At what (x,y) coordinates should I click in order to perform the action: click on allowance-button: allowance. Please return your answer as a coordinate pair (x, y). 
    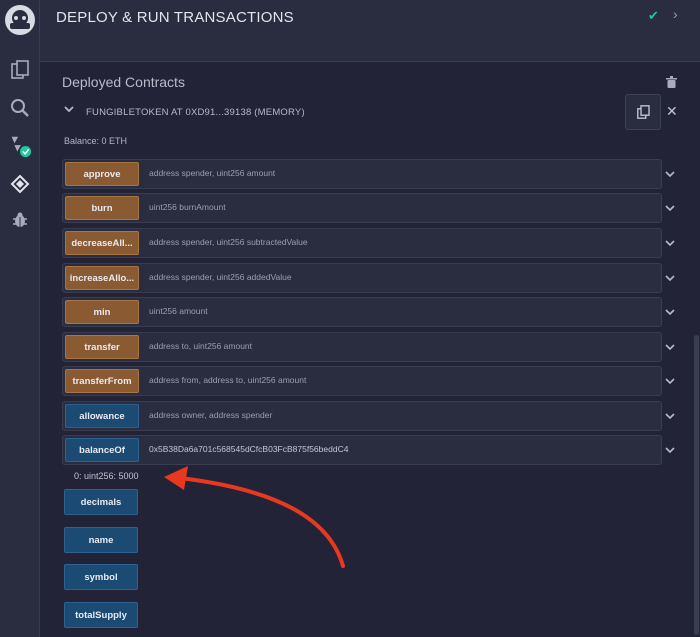
    Looking at the image, I should click on (102, 416).